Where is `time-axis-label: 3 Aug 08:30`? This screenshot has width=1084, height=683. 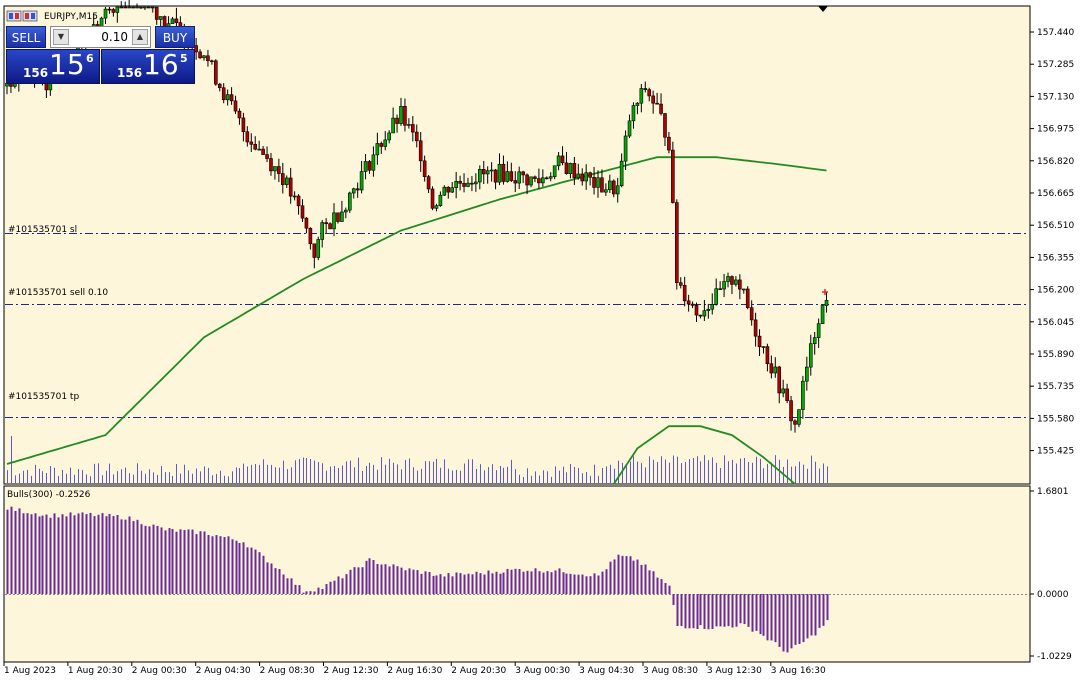 time-axis-label: 3 Aug 08:30 is located at coordinates (670, 671).